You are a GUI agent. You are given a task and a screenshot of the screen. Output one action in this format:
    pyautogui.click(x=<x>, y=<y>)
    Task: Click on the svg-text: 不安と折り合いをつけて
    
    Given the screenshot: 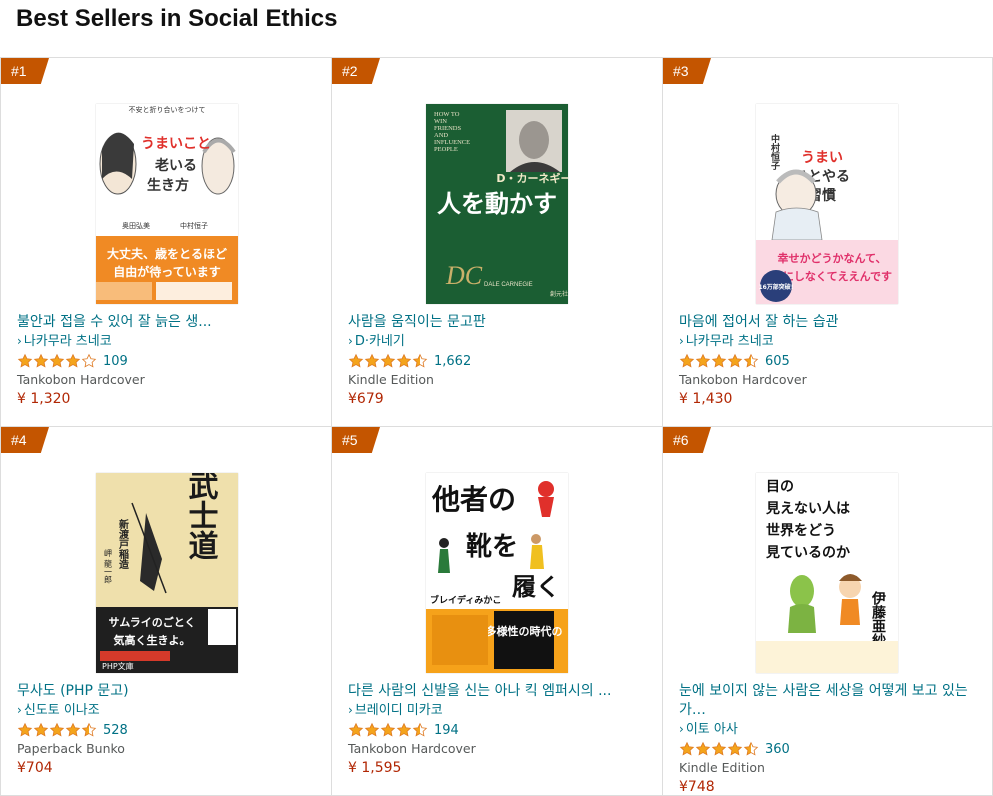 What is the action you would take?
    pyautogui.click(x=167, y=109)
    